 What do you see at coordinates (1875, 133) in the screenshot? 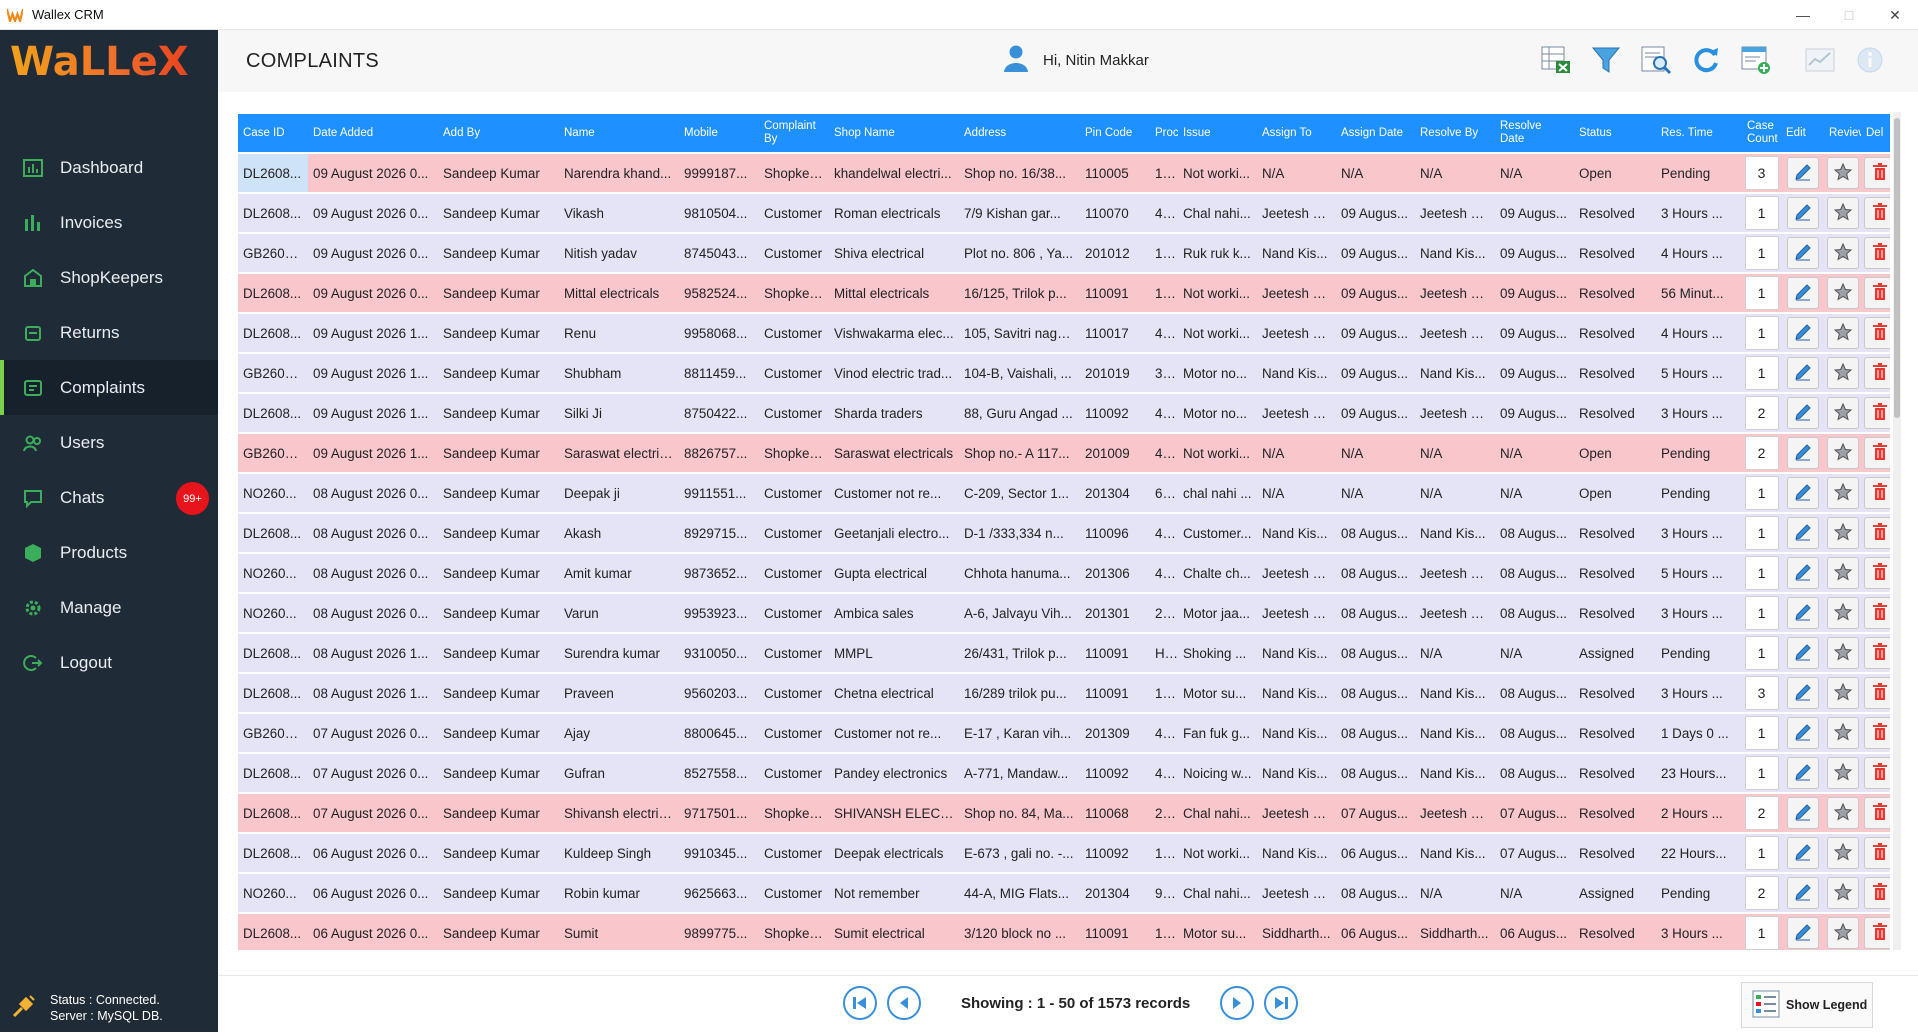
I see `column-header: Del` at bounding box center [1875, 133].